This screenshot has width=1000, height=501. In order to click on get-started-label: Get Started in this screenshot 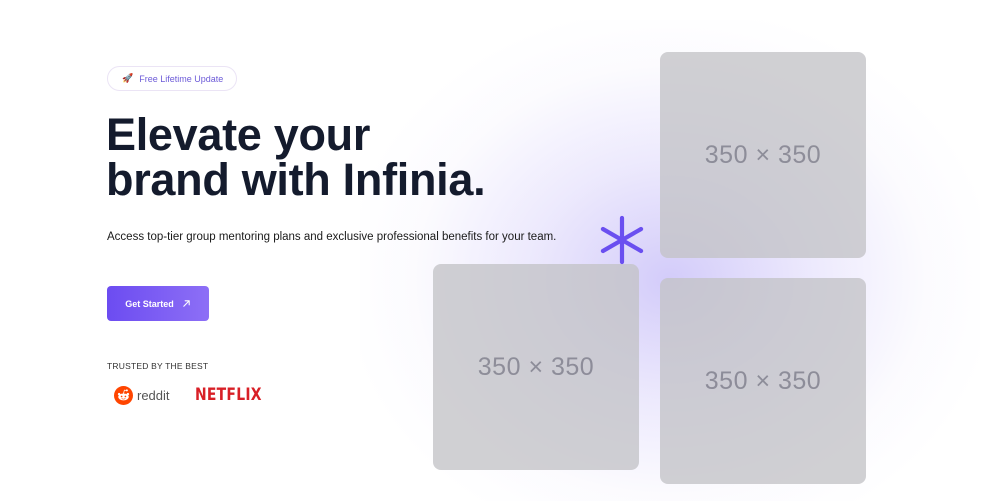, I will do `click(149, 303)`.